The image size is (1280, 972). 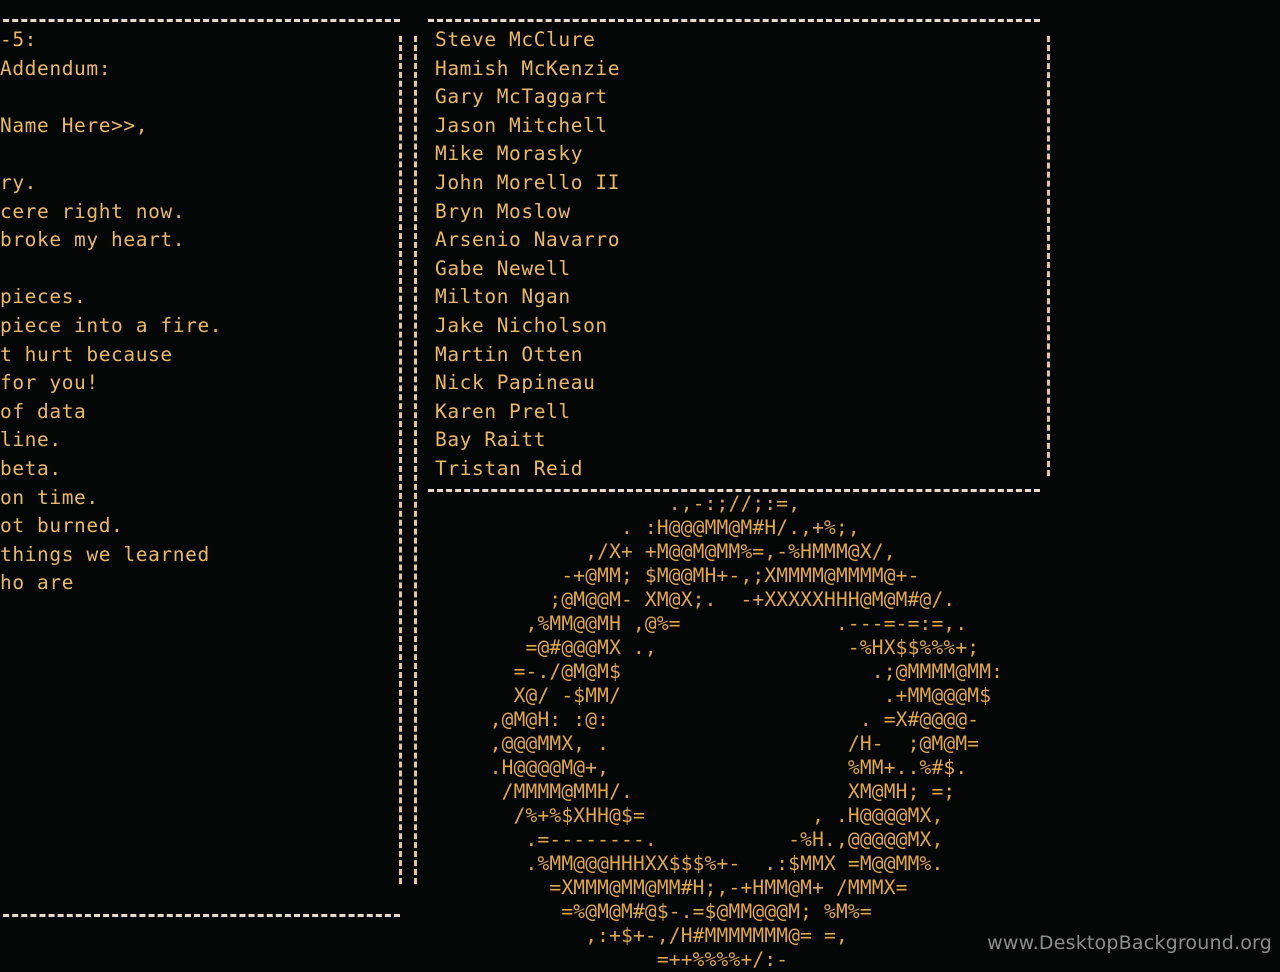 What do you see at coordinates (693, 791) in the screenshot?
I see `ascii-art-line: /MMMM@MMH/. XM@MH; =;` at bounding box center [693, 791].